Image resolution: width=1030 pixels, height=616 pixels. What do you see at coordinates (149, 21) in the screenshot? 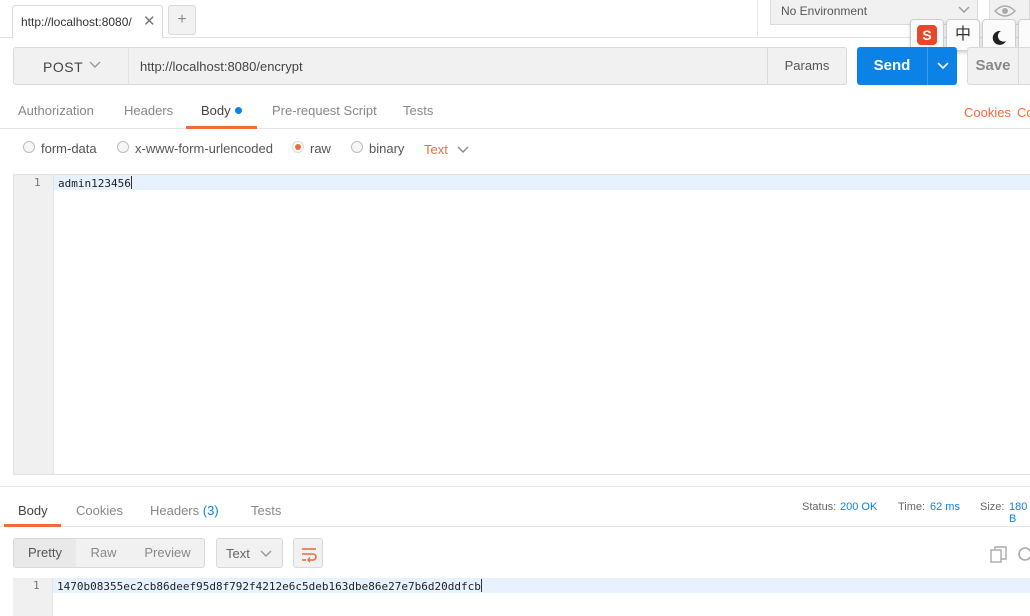
I see `close-icon: ✕` at bounding box center [149, 21].